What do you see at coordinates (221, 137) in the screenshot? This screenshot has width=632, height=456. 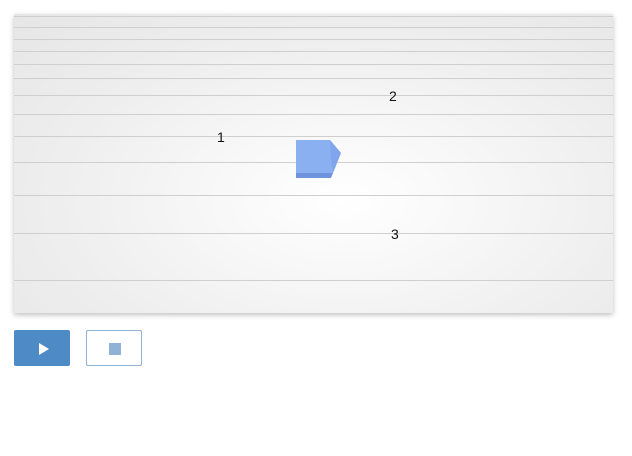 I see `marker-label-1: 1` at bounding box center [221, 137].